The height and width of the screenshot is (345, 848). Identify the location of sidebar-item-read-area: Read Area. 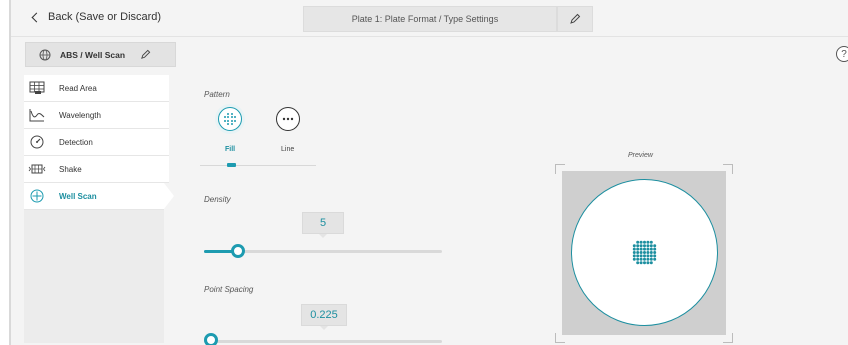
(96, 88).